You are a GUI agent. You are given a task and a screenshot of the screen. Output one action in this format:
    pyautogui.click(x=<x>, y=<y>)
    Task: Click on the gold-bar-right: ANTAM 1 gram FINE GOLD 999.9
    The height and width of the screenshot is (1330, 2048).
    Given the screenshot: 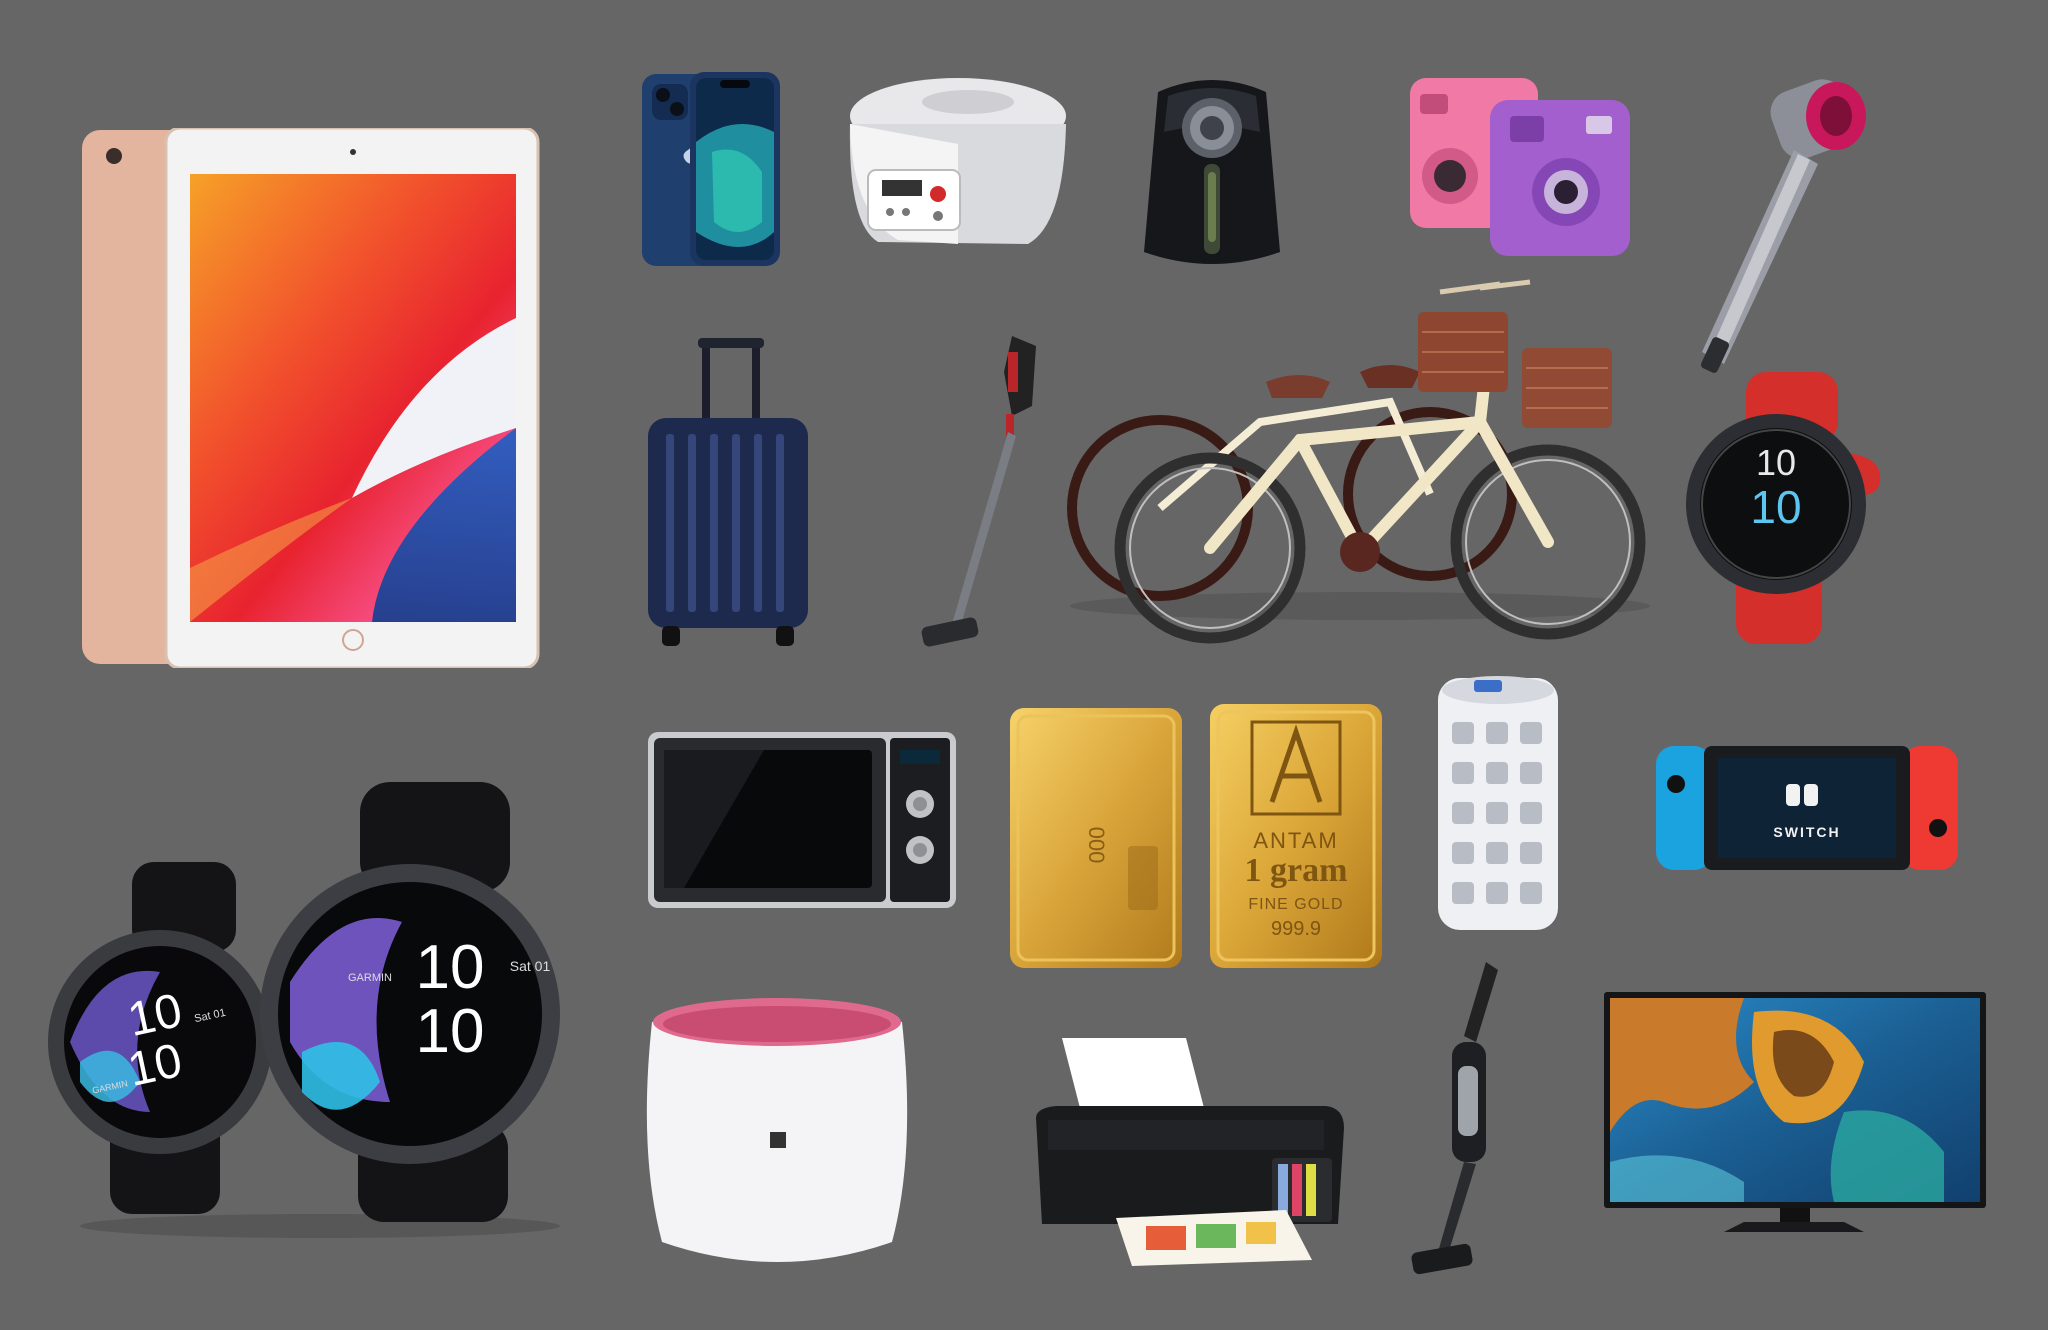 What is the action you would take?
    pyautogui.click(x=1296, y=836)
    